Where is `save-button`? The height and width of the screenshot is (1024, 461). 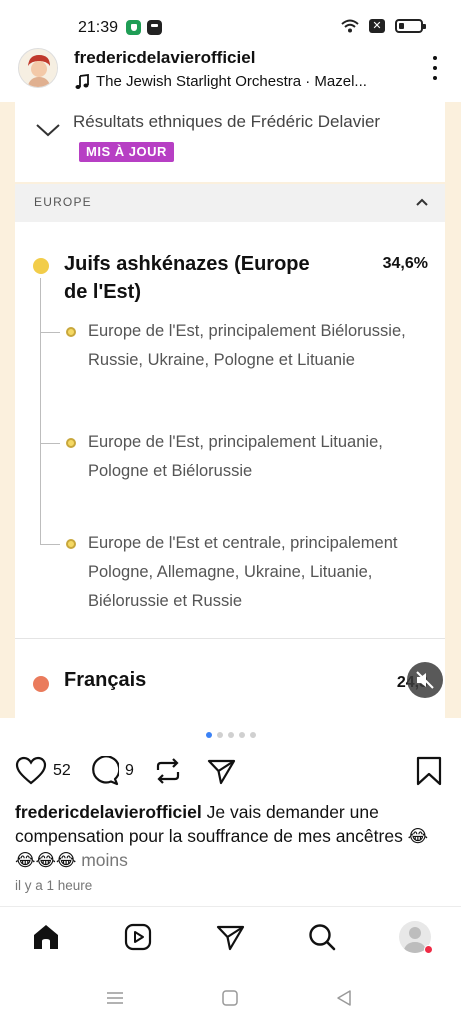 save-button is located at coordinates (429, 771).